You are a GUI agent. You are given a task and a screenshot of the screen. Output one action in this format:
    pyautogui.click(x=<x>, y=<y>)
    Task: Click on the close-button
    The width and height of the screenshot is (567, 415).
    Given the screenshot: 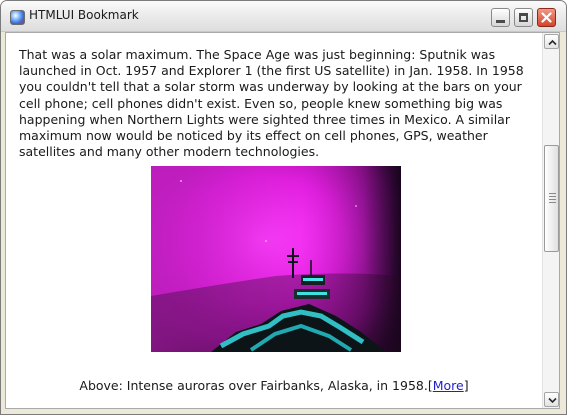 What is the action you would take?
    pyautogui.click(x=546, y=17)
    